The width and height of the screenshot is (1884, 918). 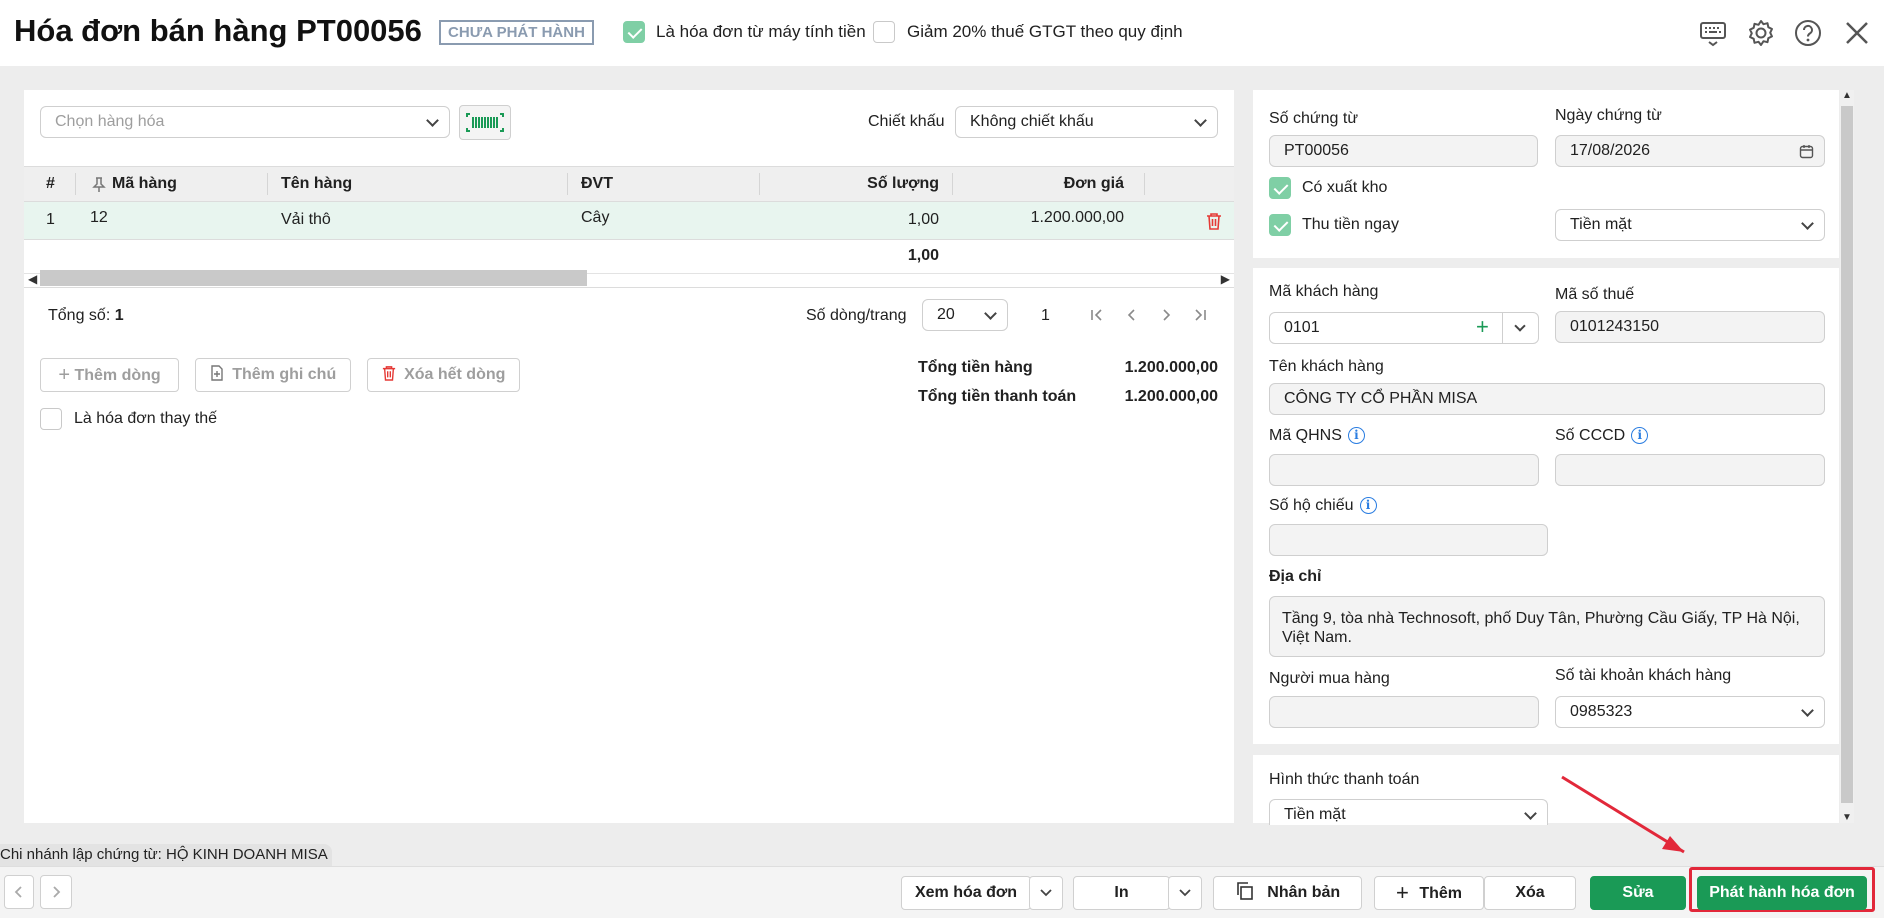 What do you see at coordinates (1345, 187) in the screenshot?
I see `export-stock-label: Có xuất kho` at bounding box center [1345, 187].